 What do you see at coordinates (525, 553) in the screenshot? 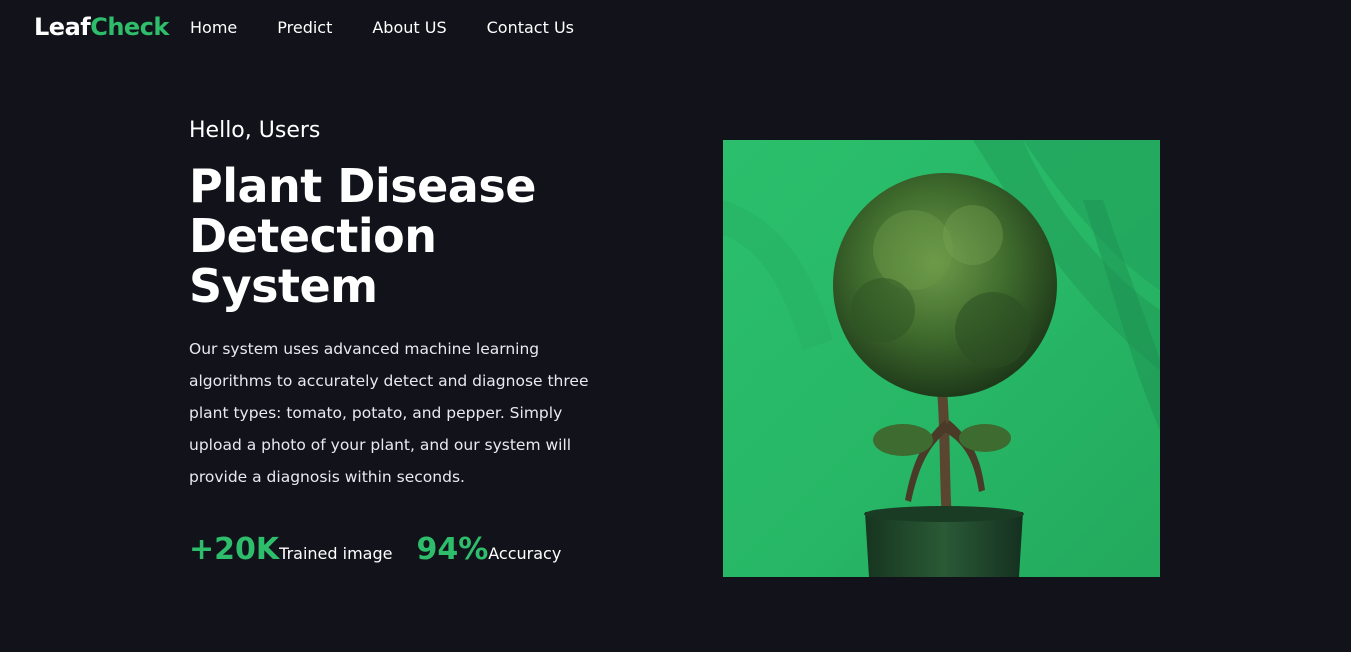
I see `stat-accuracy-label: Accuracy` at bounding box center [525, 553].